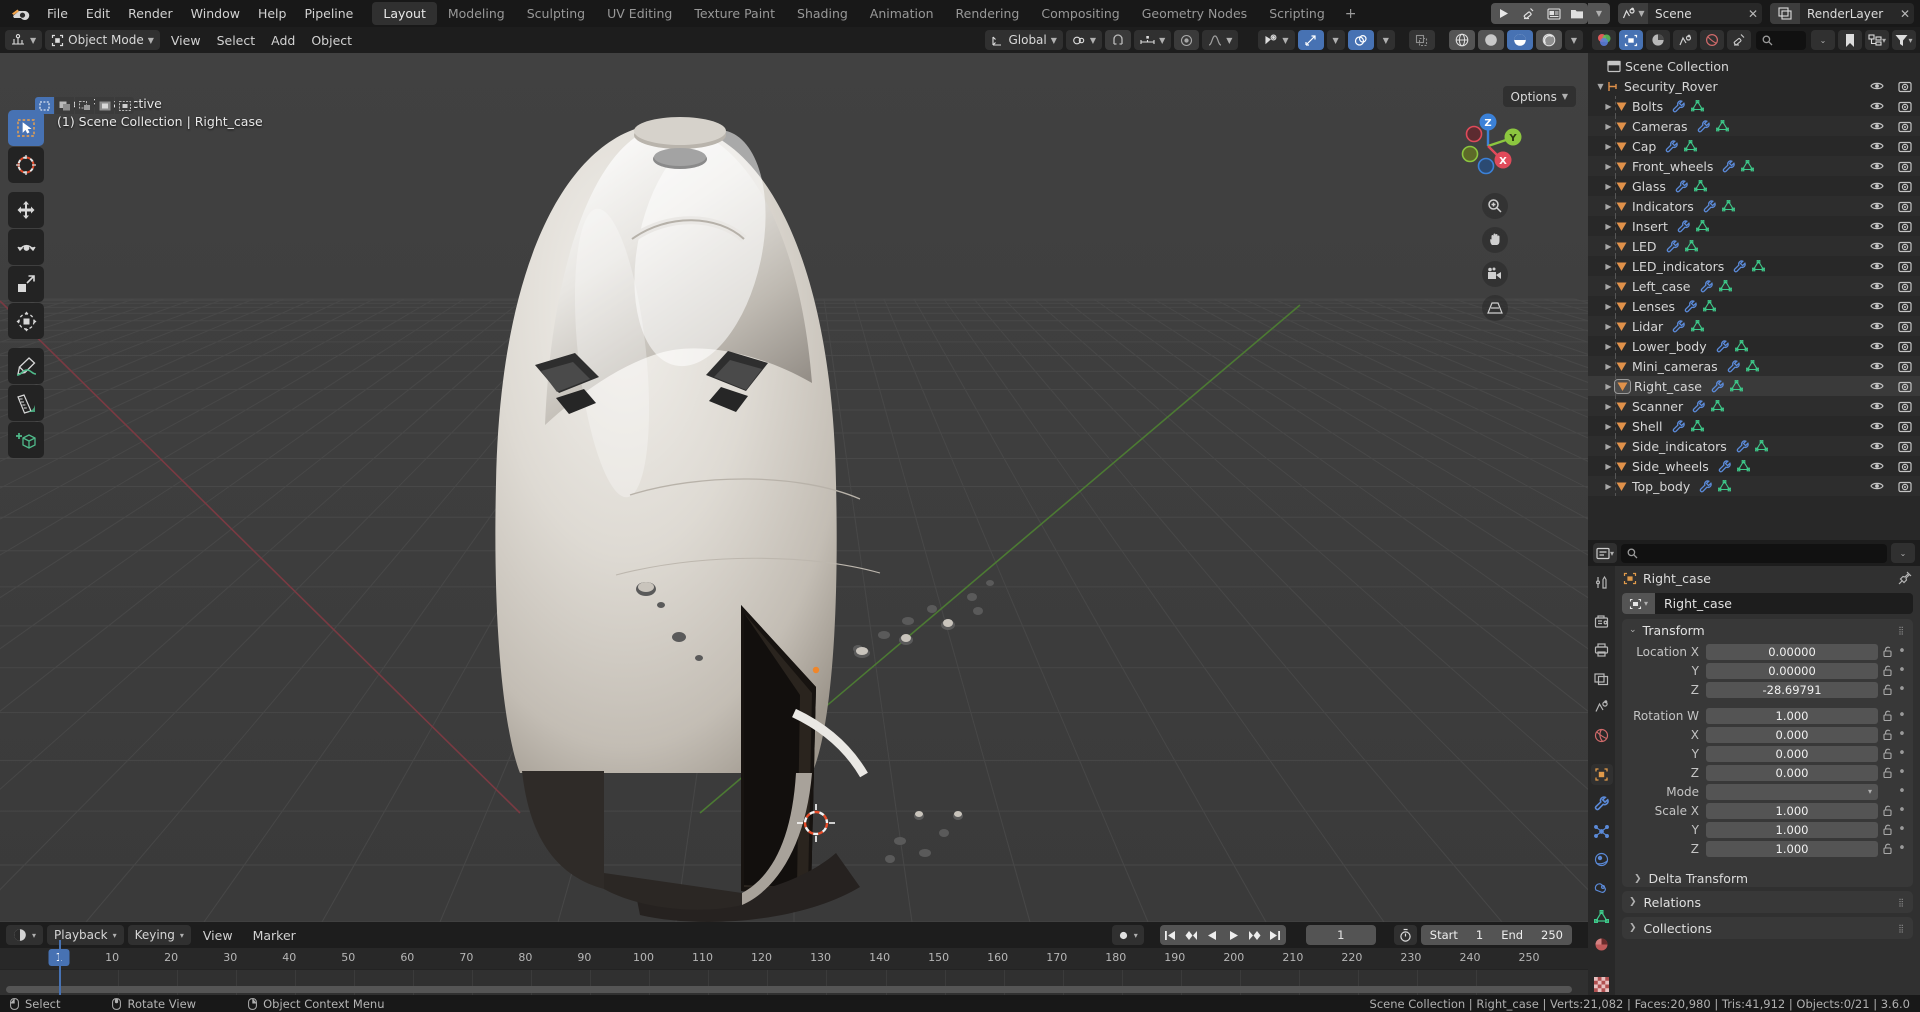 The width and height of the screenshot is (1920, 1012). Describe the element at coordinates (1638, 603) in the screenshot. I see `object-data-picker: ▾` at that location.